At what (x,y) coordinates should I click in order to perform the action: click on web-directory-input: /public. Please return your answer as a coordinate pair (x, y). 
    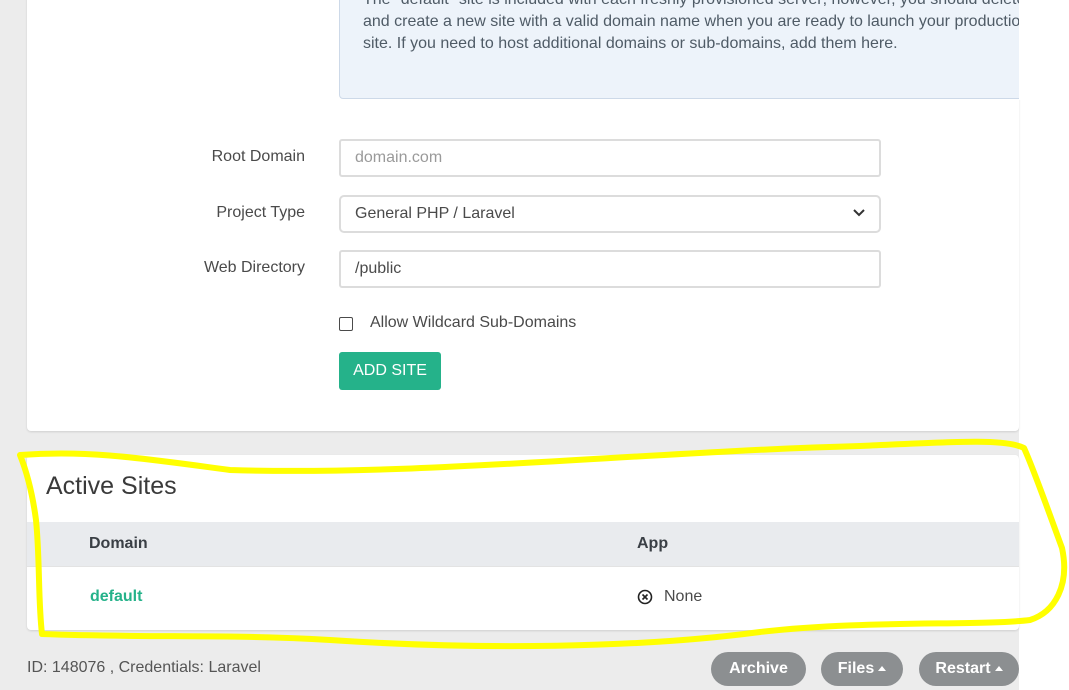
    Looking at the image, I should click on (610, 269).